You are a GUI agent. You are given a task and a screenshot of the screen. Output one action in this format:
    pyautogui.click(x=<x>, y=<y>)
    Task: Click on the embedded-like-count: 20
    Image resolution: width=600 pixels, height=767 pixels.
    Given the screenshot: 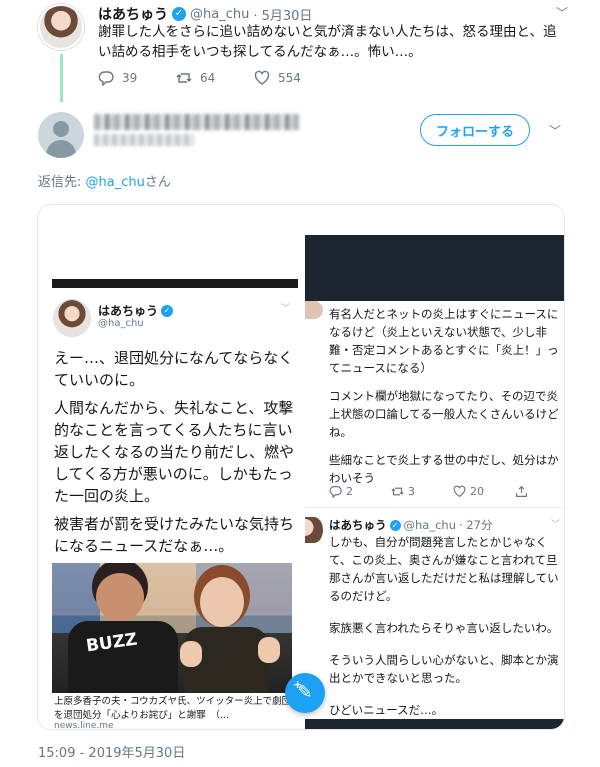 What is the action you would take?
    pyautogui.click(x=477, y=491)
    